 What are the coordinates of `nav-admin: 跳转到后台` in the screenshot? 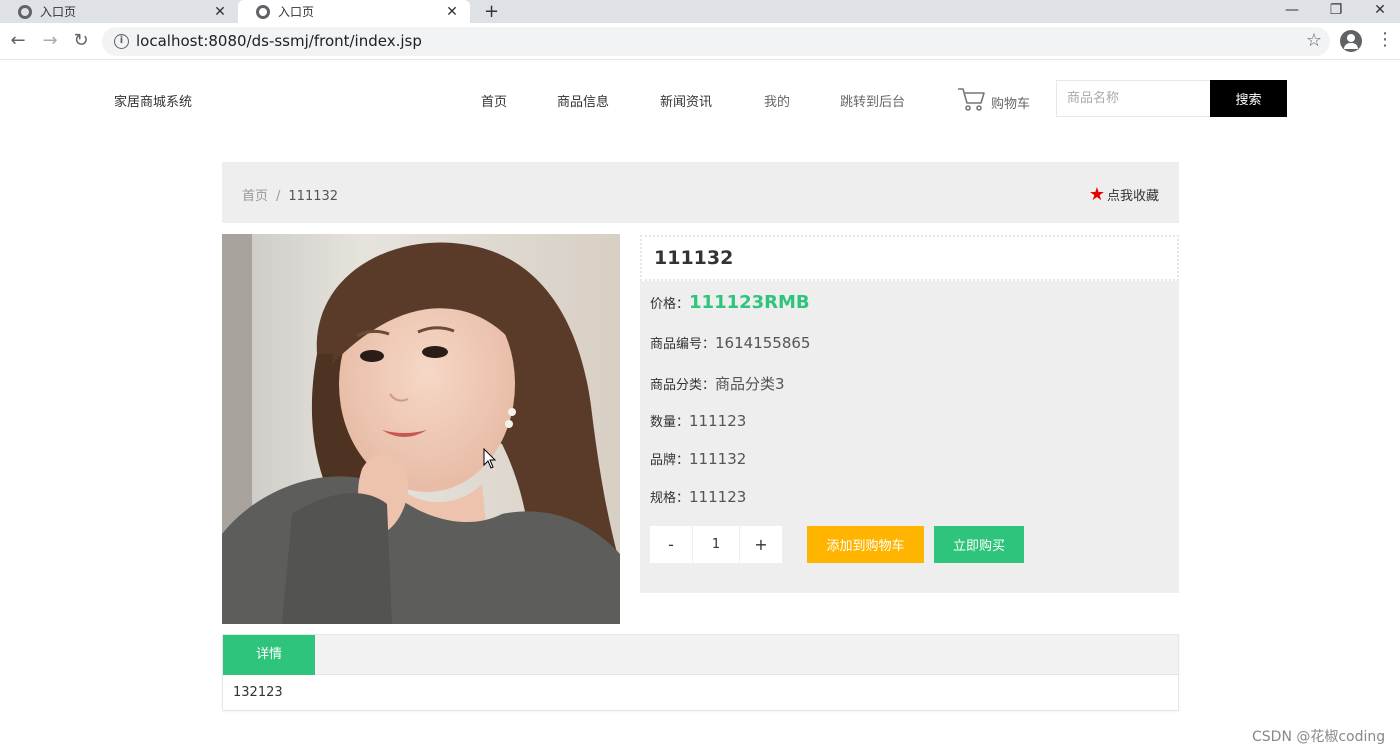 It's located at (872, 100).